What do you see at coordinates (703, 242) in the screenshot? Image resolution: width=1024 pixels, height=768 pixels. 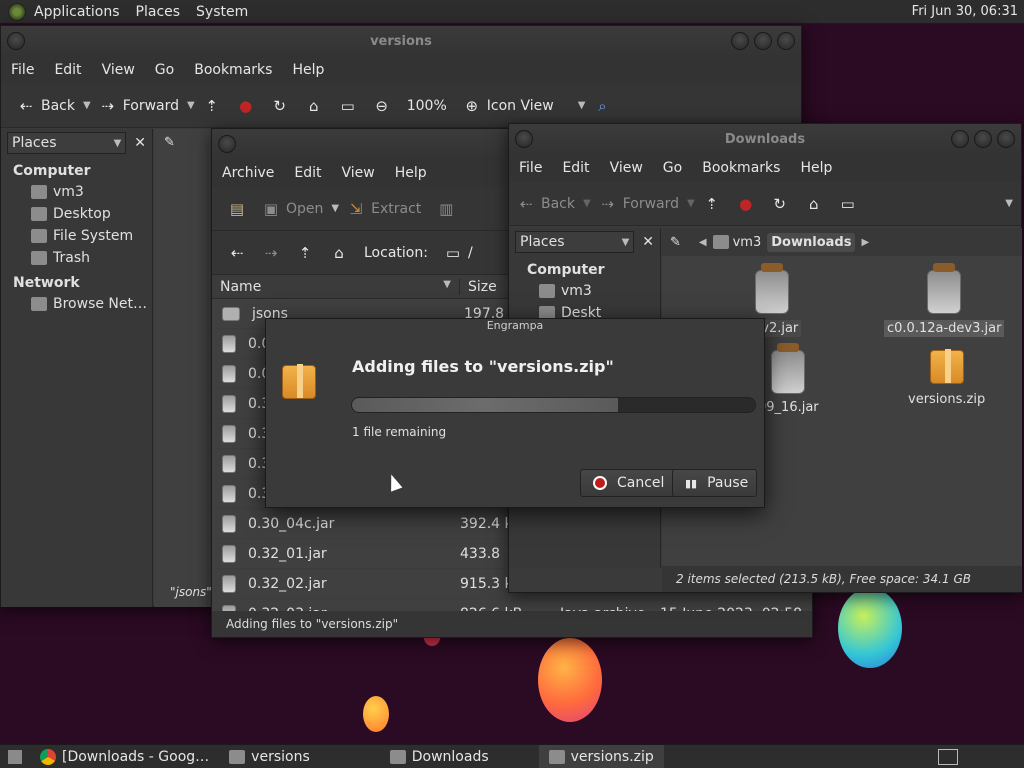 I see `breadcrumb-left-icon: ◀` at bounding box center [703, 242].